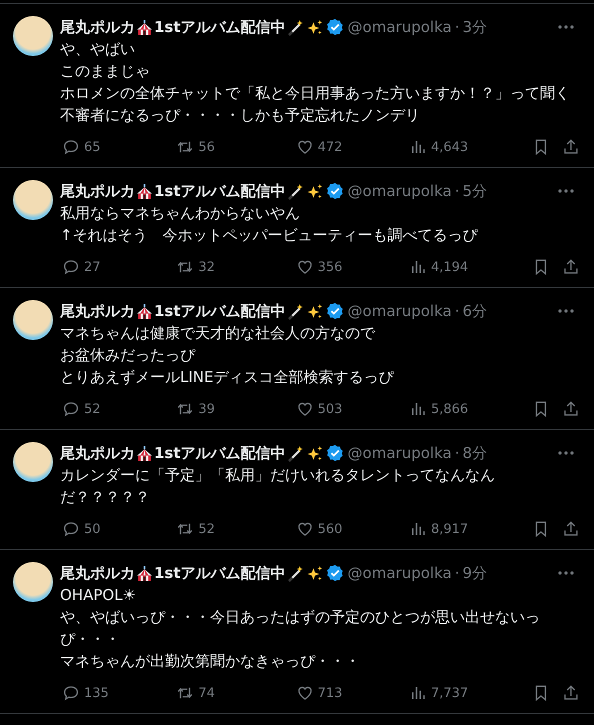  I want to click on repost-count: 39, so click(206, 409).